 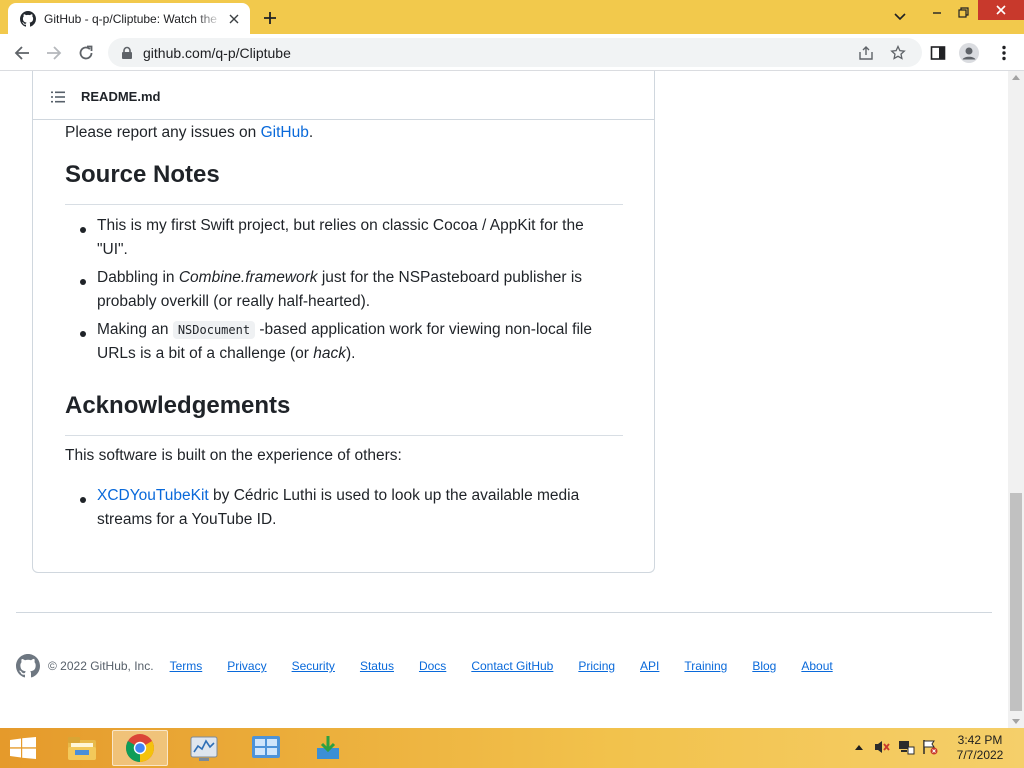 I want to click on footer-divider, so click(x=504, y=612).